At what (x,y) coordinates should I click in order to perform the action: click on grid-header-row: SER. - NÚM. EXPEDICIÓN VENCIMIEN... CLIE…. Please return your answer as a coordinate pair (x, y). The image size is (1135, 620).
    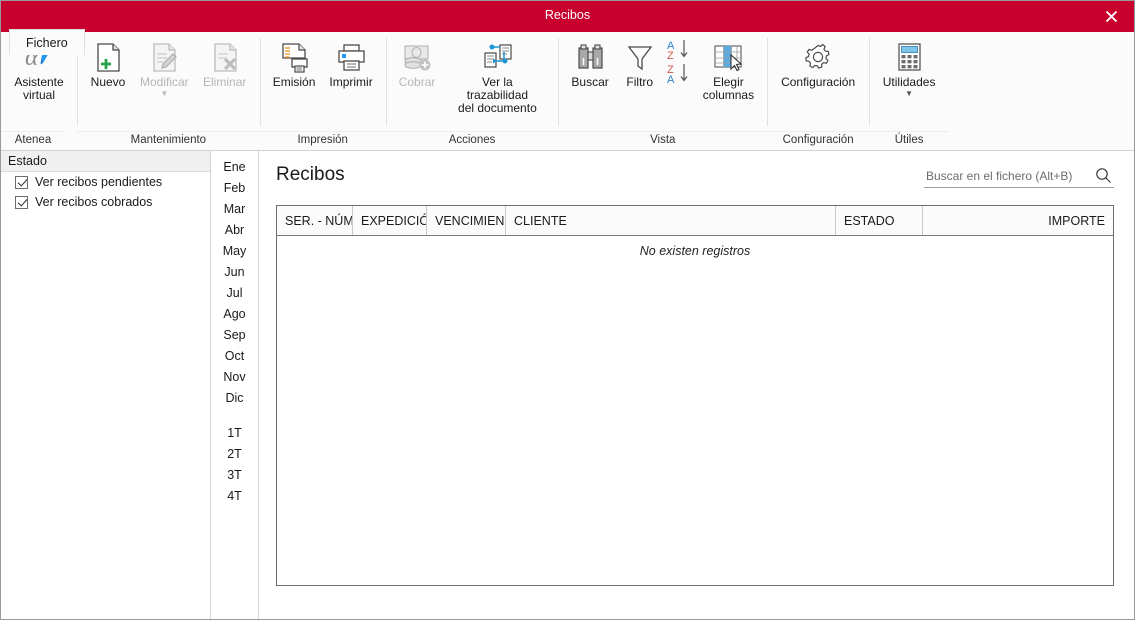
    Looking at the image, I should click on (695, 221).